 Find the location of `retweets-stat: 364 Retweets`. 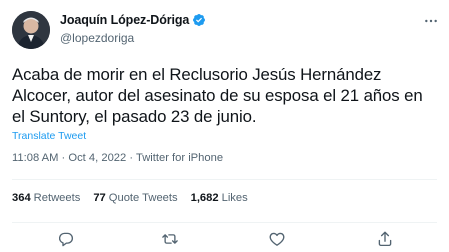

retweets-stat: 364 Retweets is located at coordinates (46, 198).